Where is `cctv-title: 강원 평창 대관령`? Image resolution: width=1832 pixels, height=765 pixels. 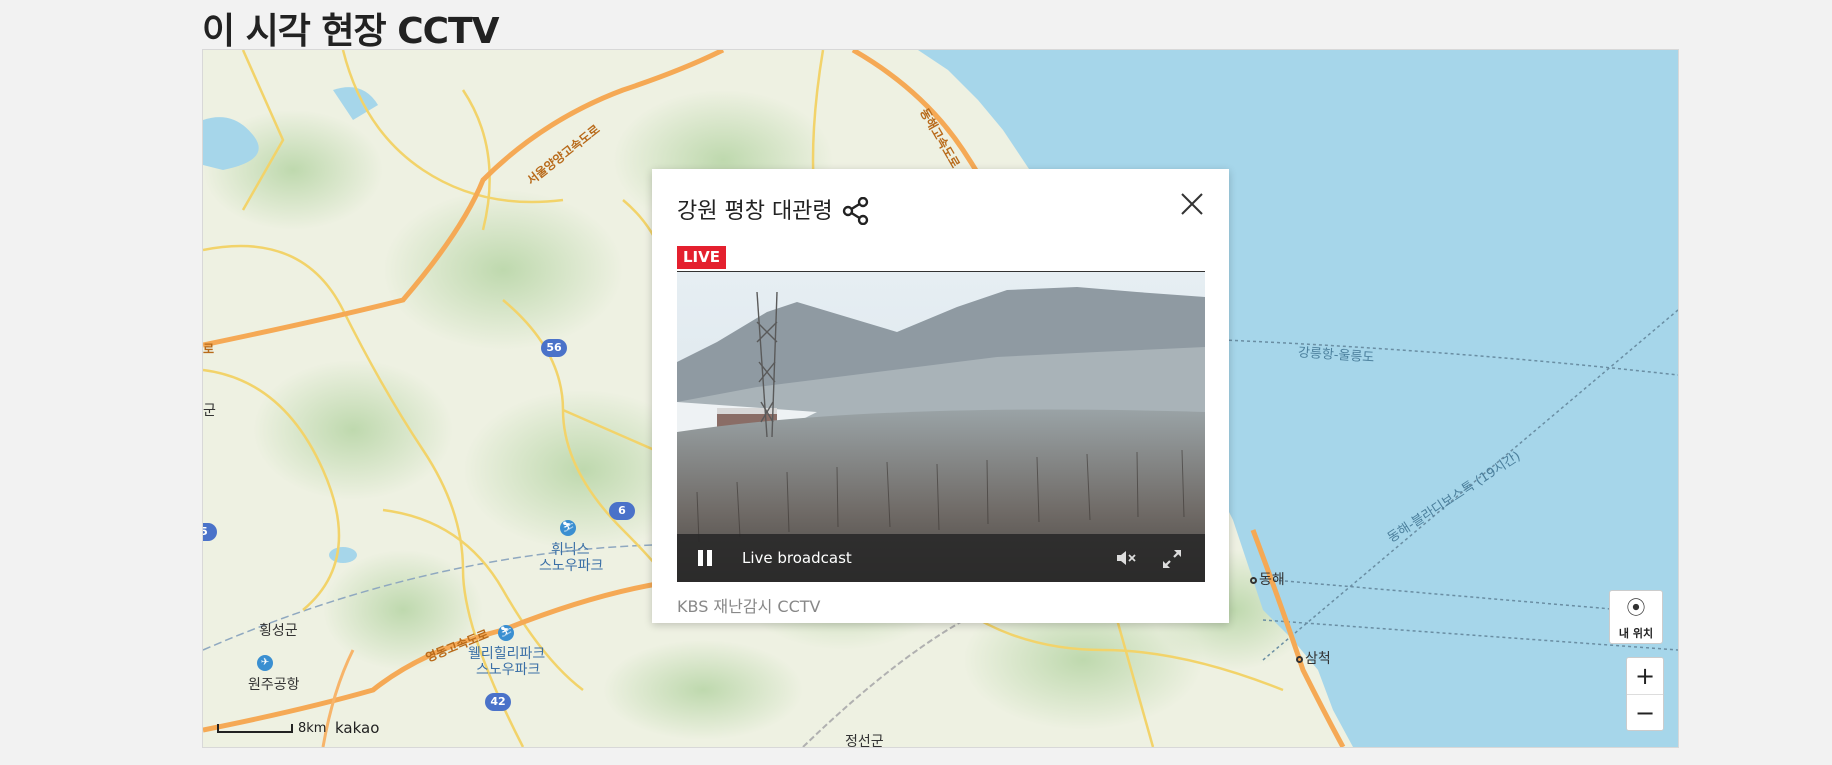 cctv-title: 강원 평창 대관령 is located at coordinates (755, 211).